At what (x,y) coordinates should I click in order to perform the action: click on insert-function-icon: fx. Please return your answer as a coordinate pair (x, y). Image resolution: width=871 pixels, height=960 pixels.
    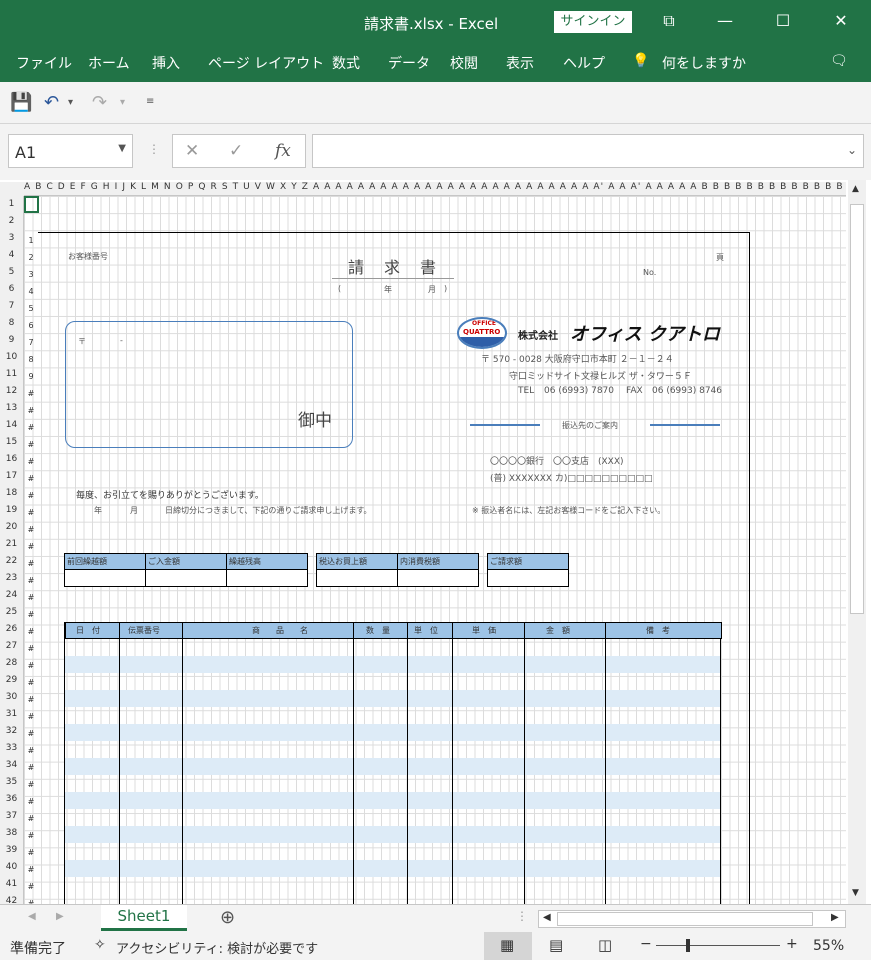
    Looking at the image, I should click on (283, 151).